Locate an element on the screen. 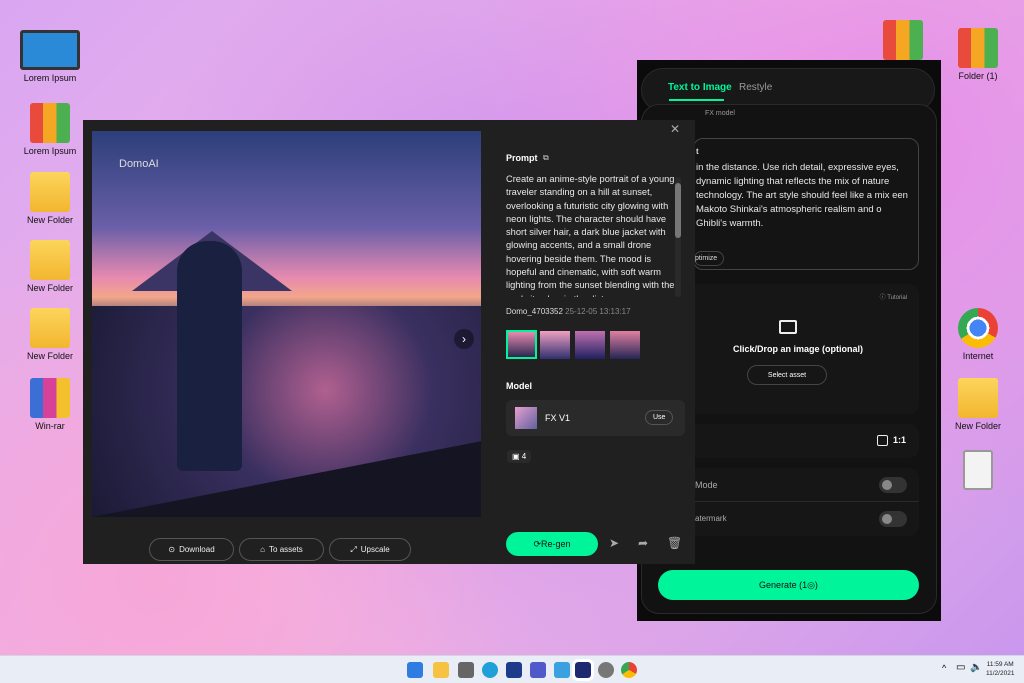 This screenshot has height=683, width=1024. app-icon is located at coordinates (562, 670).